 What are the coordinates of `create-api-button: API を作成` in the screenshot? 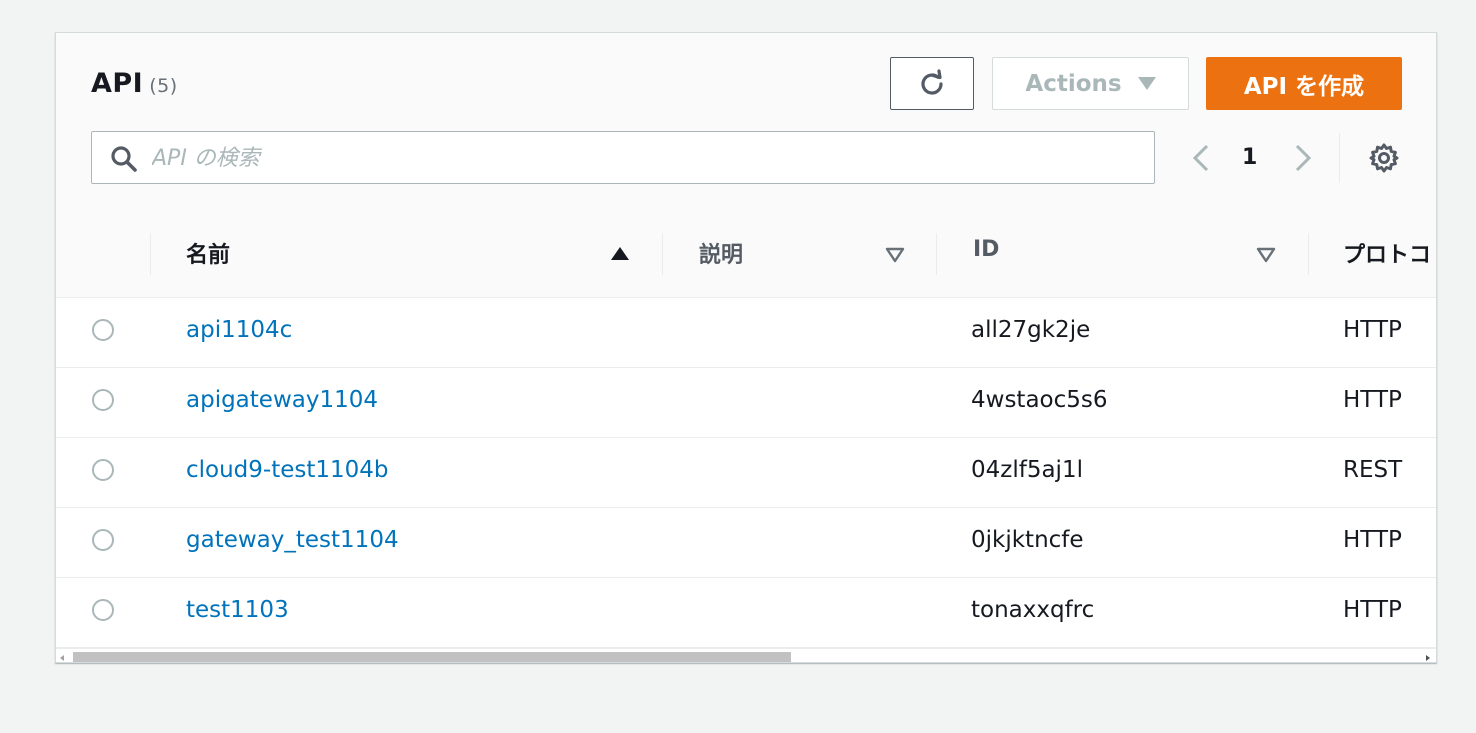 It's located at (1304, 83).